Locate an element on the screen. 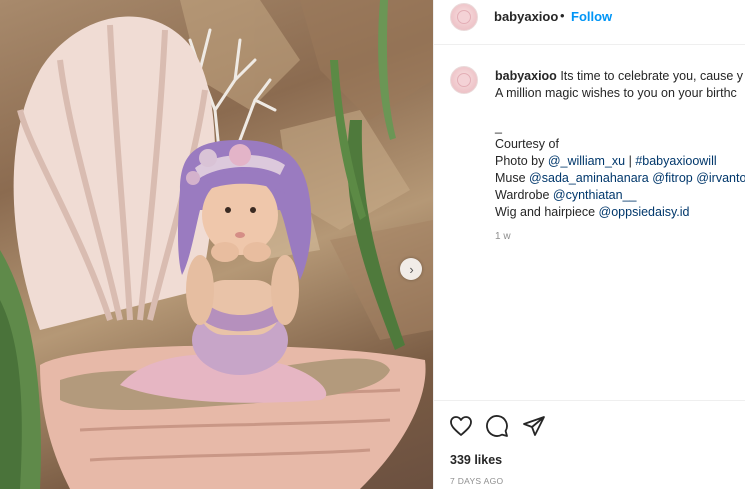 This screenshot has width=745, height=490. mention-link: @_william_xu is located at coordinates (586, 161).